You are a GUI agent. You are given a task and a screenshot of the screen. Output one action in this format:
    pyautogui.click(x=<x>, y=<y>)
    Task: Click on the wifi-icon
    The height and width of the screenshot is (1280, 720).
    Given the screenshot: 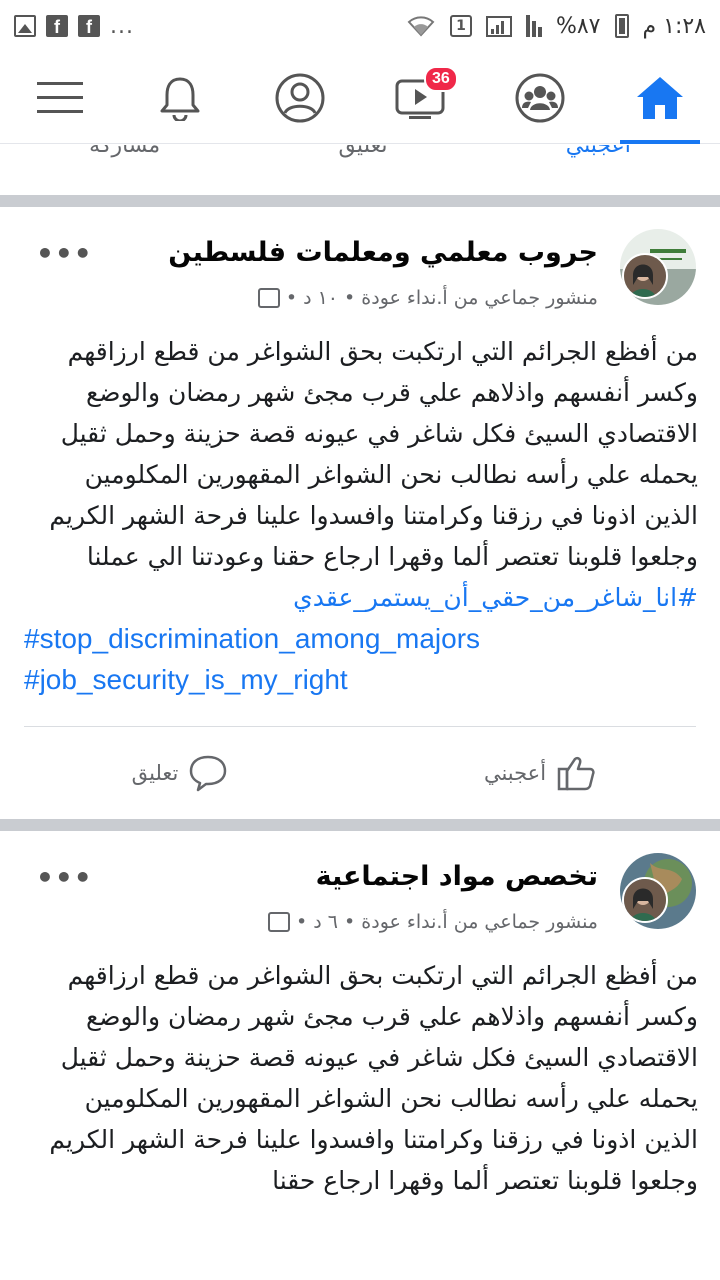 What is the action you would take?
    pyautogui.click(x=421, y=26)
    